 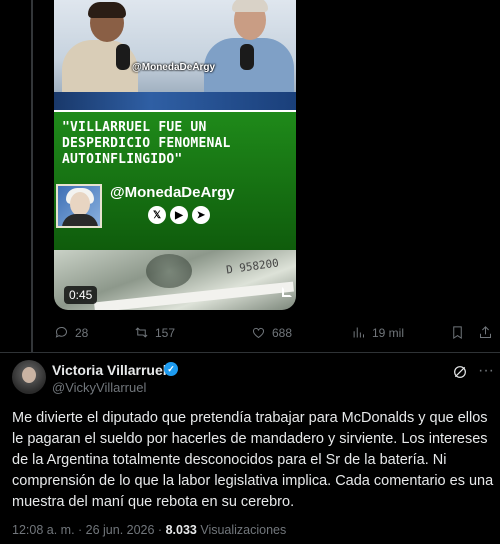 I want to click on telegram-icon: ➤, so click(x=201, y=215).